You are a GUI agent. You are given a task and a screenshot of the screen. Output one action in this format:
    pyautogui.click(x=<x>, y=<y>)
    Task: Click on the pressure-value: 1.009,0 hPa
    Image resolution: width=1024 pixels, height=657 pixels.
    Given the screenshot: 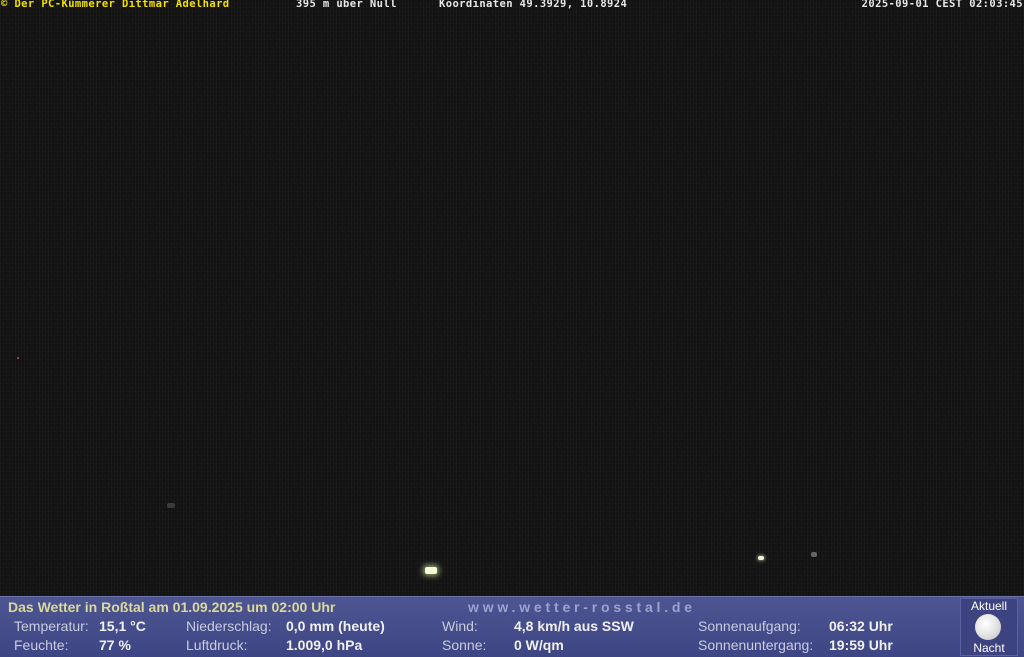 What is the action you would take?
    pyautogui.click(x=324, y=645)
    